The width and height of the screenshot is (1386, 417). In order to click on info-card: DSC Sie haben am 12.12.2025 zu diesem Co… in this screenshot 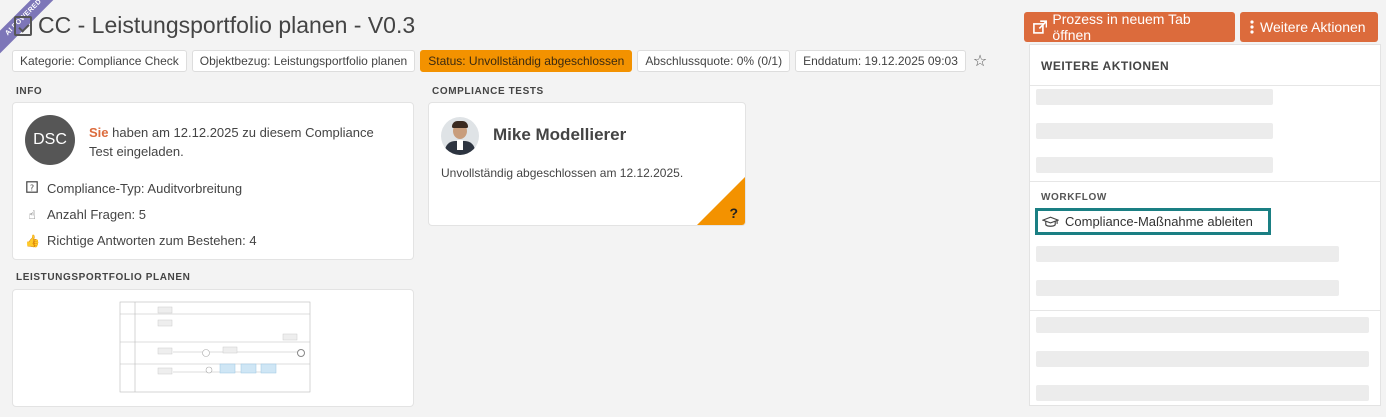, I will do `click(213, 181)`.